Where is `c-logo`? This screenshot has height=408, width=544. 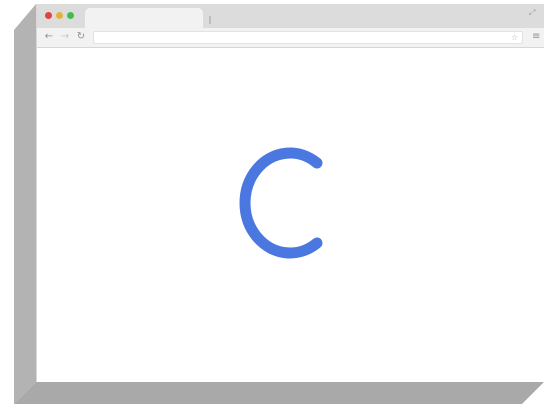 c-logo is located at coordinates (281, 203).